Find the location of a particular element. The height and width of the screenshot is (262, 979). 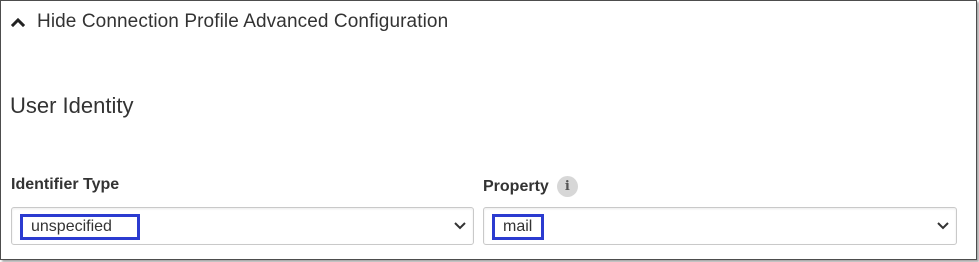

property-label: Property i is located at coordinates (530, 186).